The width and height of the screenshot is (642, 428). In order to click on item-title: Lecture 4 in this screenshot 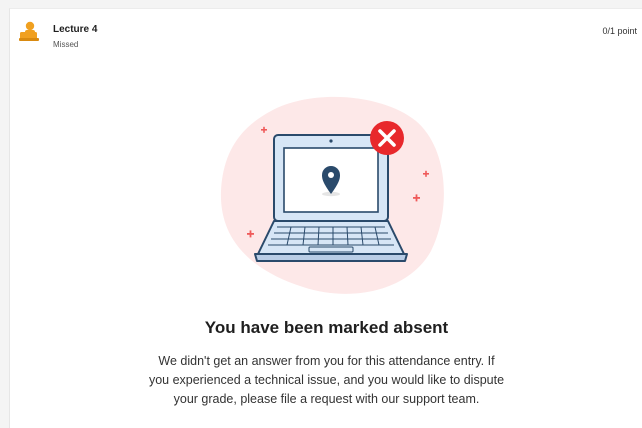, I will do `click(75, 29)`.